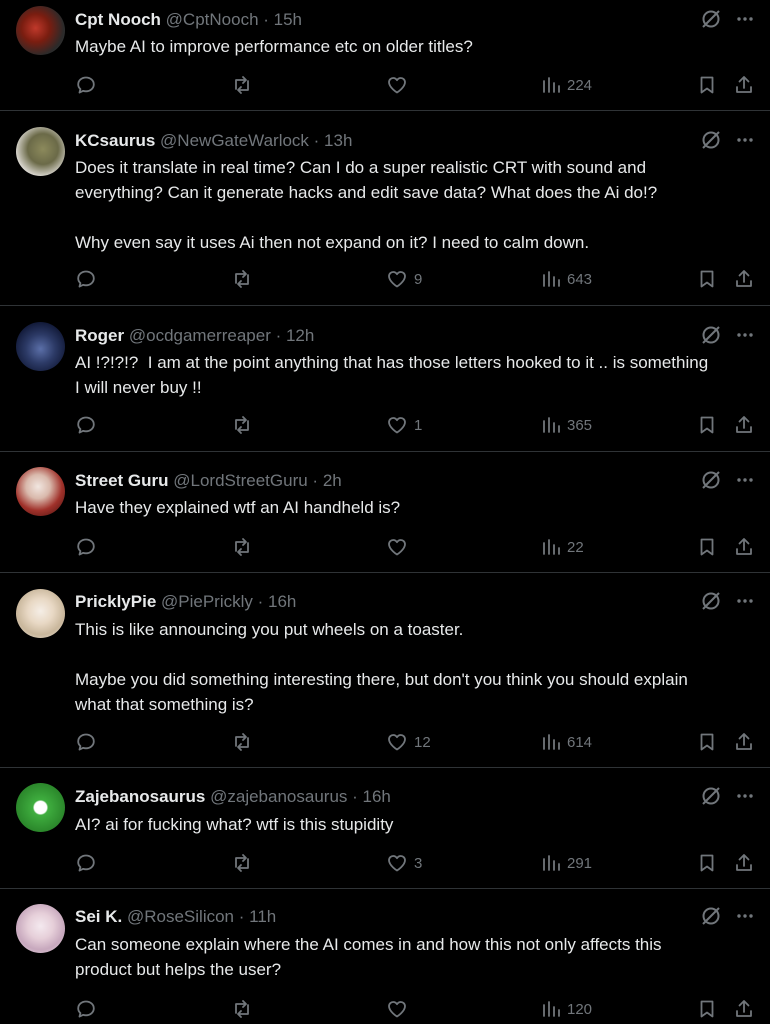 The image size is (770, 1024). What do you see at coordinates (566, 863) in the screenshot?
I see `views-button: 291` at bounding box center [566, 863].